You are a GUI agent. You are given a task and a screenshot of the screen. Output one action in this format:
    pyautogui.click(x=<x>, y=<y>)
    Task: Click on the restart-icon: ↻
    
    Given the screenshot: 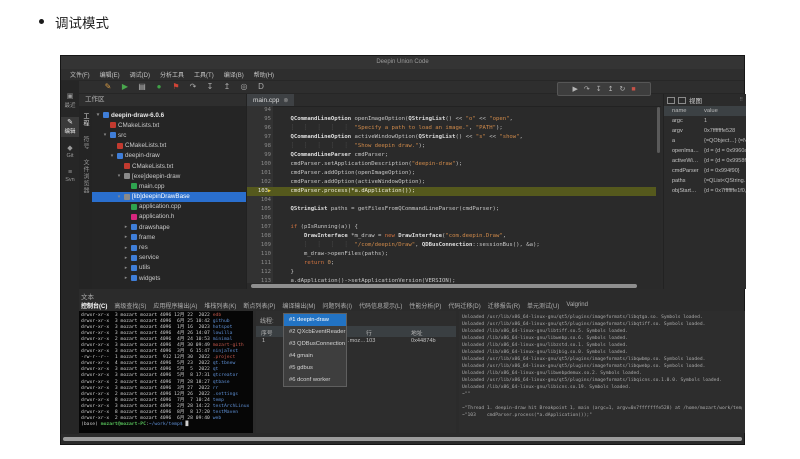 What is the action you would take?
    pyautogui.click(x=622, y=89)
    